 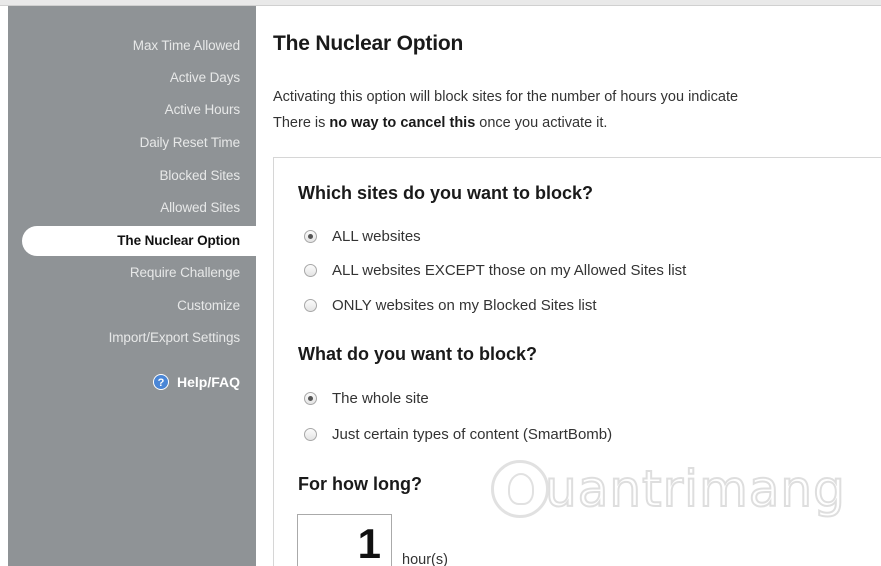 I want to click on watermark: uantrimang, so click(x=668, y=489).